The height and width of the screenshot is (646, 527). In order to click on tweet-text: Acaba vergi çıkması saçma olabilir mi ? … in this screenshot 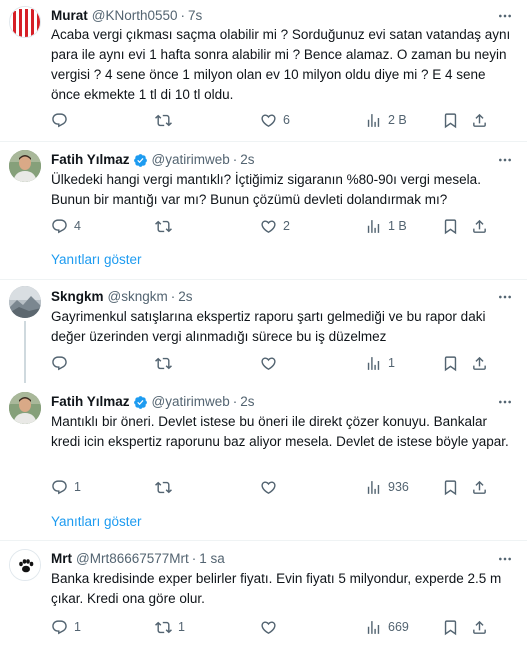, I will do `click(281, 64)`.